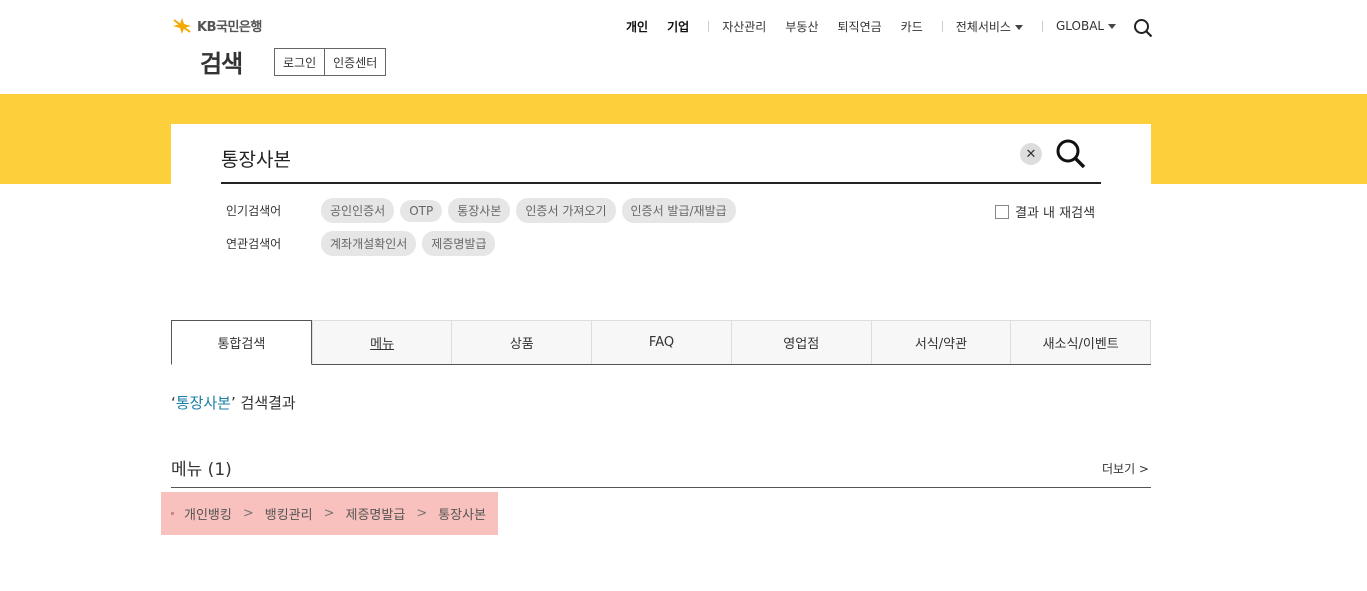 The height and width of the screenshot is (591, 1367). Describe the element at coordinates (300, 62) in the screenshot. I see `login-button: 로그인` at that location.